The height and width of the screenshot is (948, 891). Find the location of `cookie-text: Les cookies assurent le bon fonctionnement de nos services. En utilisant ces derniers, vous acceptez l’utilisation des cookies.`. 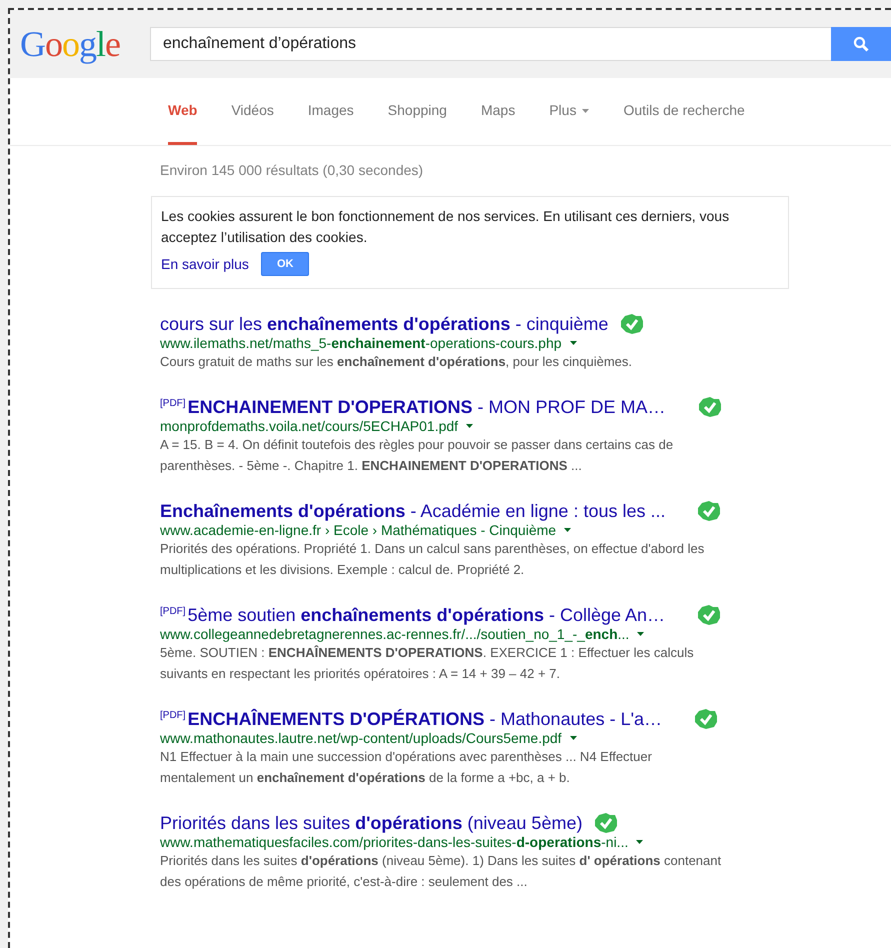

cookie-text: Les cookies assurent le bon fonctionnement de nos services. En utilisant ces derniers, vous acceptez l’utilisation des cookies. is located at coordinates (445, 227).